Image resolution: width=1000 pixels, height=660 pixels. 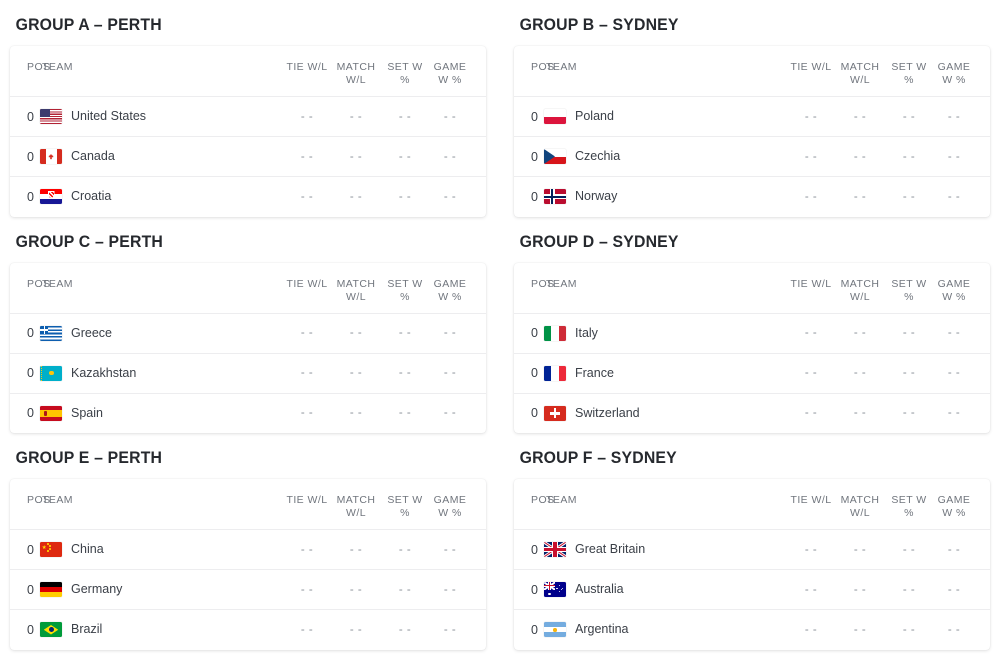 I want to click on table-row: 0 Czechia - - - - - - - -, so click(x=752, y=157).